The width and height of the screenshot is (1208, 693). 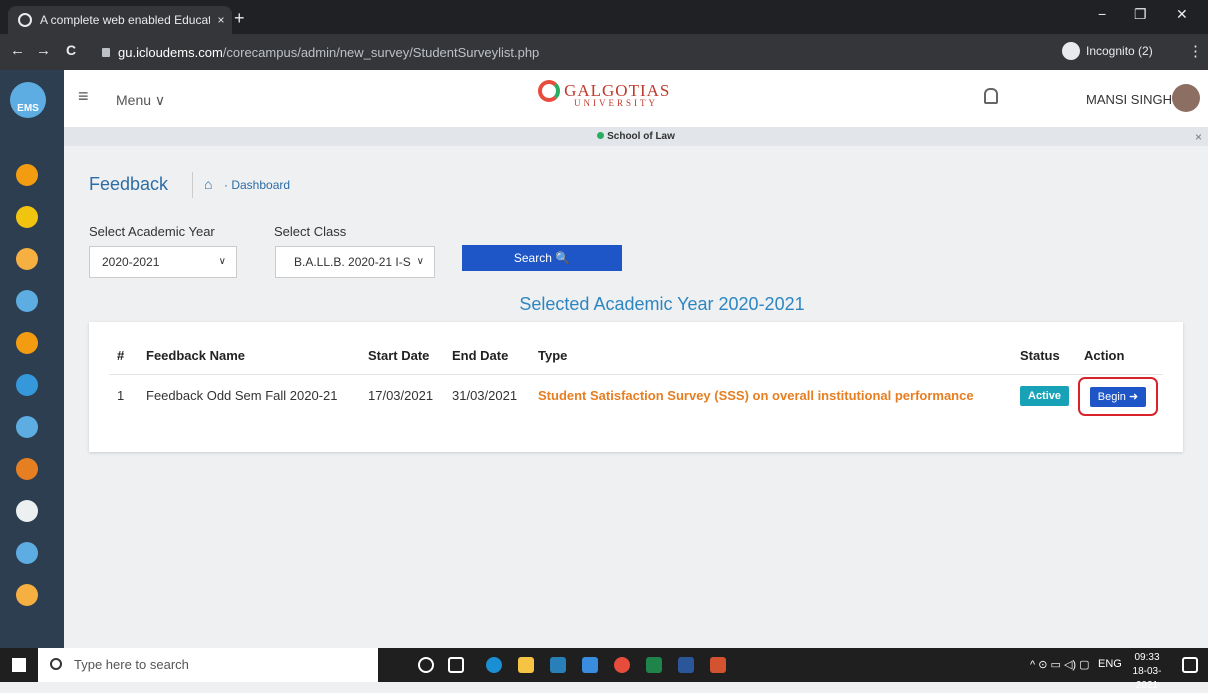 What do you see at coordinates (352, 262) in the screenshot?
I see `class-value: B.A.LL.B. 2020-21 I-S` at bounding box center [352, 262].